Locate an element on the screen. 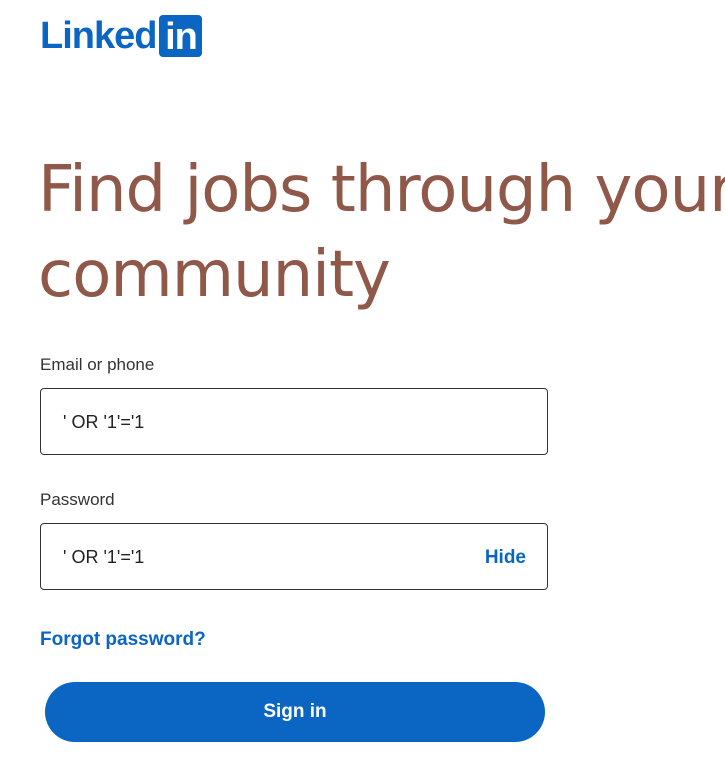 Image resolution: width=725 pixels, height=765 pixels. forgot-password-link: Forgot password? is located at coordinates (123, 640).